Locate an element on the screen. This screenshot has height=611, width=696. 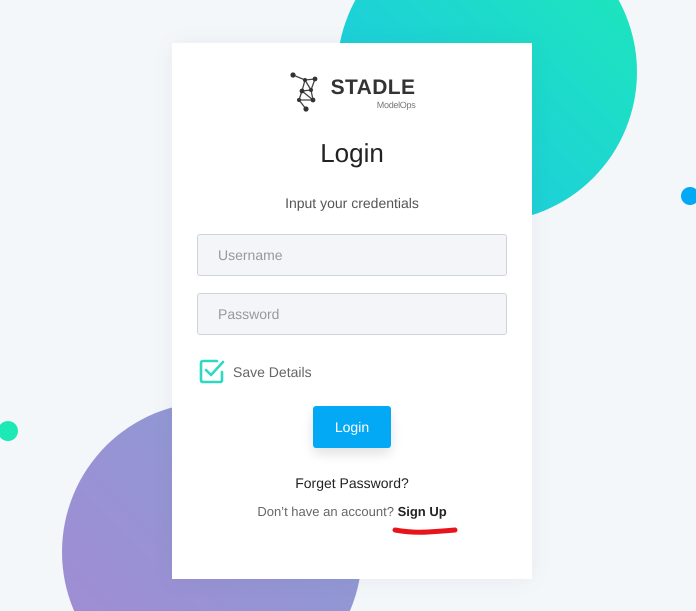
login-title: Login is located at coordinates (352, 153).